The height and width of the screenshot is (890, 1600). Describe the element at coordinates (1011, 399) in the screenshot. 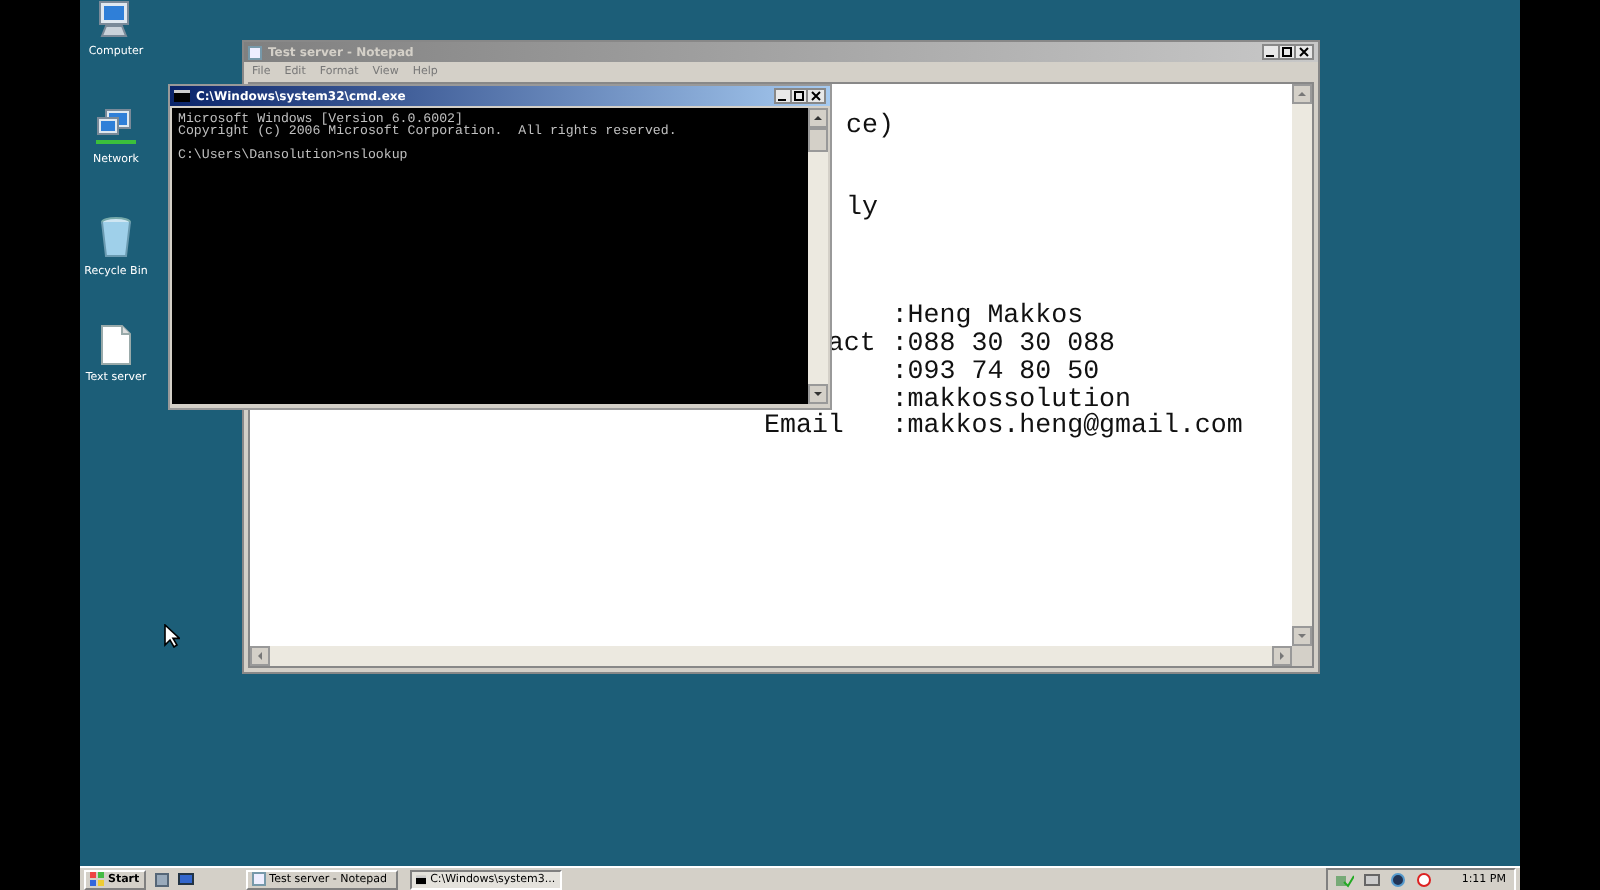

I see `field-value: :makkossolution` at that location.